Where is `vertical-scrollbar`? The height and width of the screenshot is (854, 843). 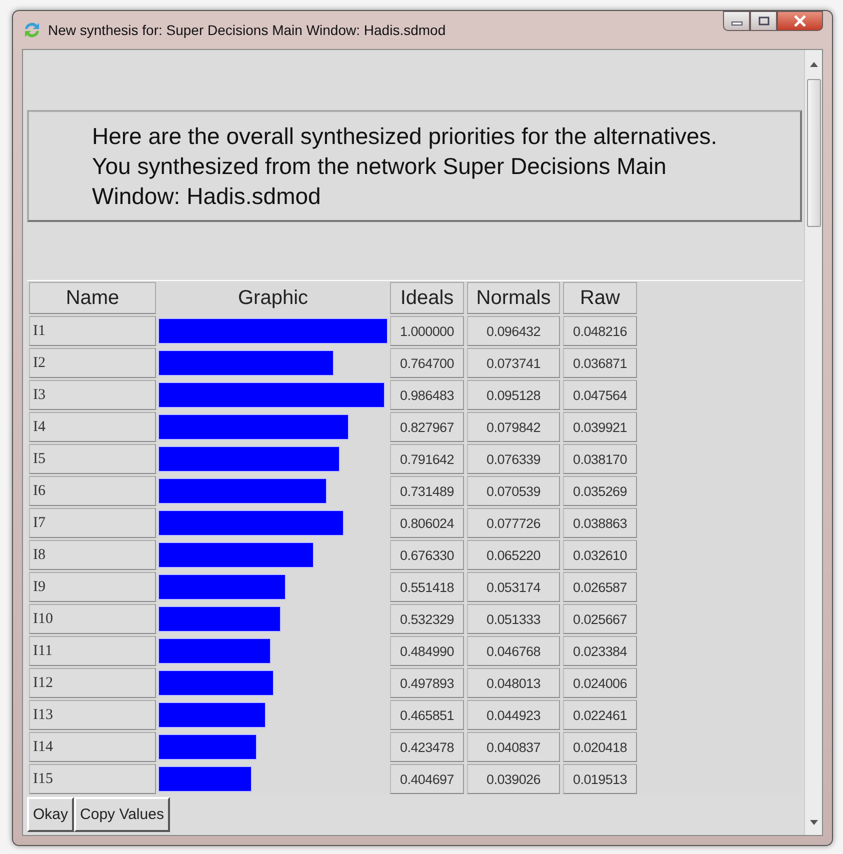 vertical-scrollbar is located at coordinates (813, 442).